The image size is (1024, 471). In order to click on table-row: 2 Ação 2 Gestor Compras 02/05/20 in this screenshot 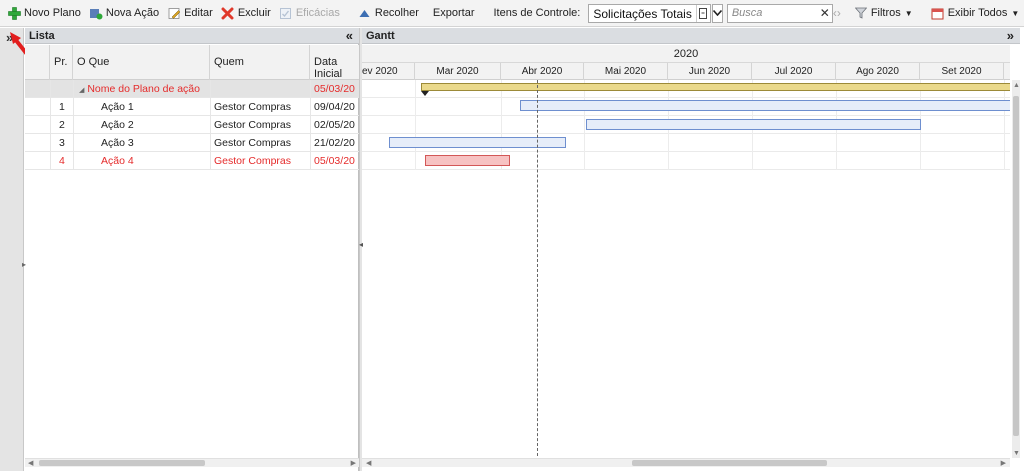, I will do `click(192, 125)`.